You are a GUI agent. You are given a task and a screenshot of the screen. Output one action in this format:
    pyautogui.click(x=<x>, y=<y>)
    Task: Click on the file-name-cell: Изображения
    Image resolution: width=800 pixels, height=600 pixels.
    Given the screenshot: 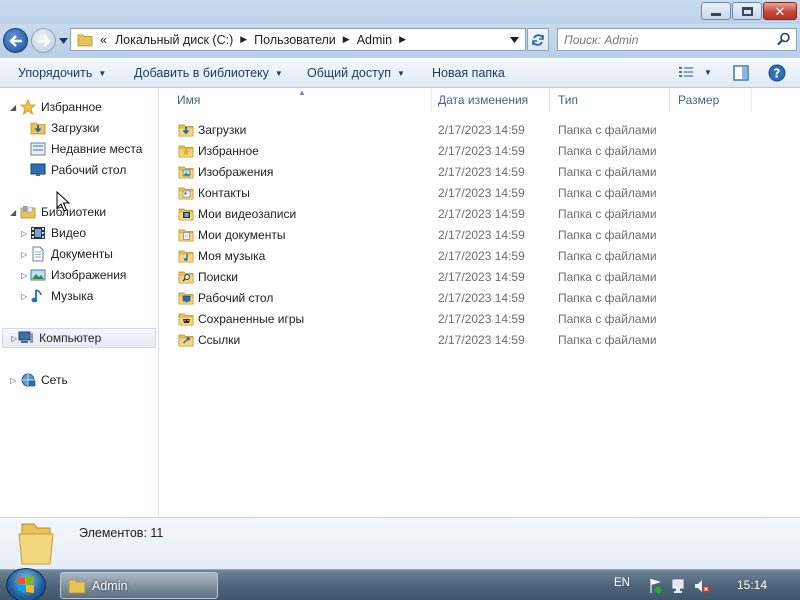 What is the action you would take?
    pyautogui.click(x=225, y=171)
    